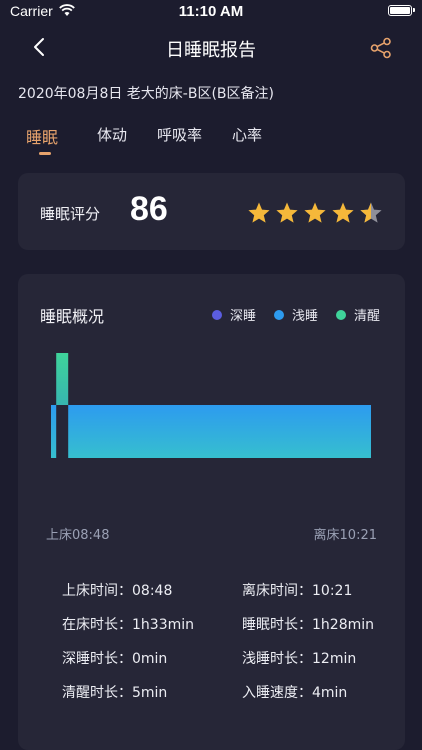  Describe the element at coordinates (112, 134) in the screenshot. I see `tab-movement: 体动` at that location.